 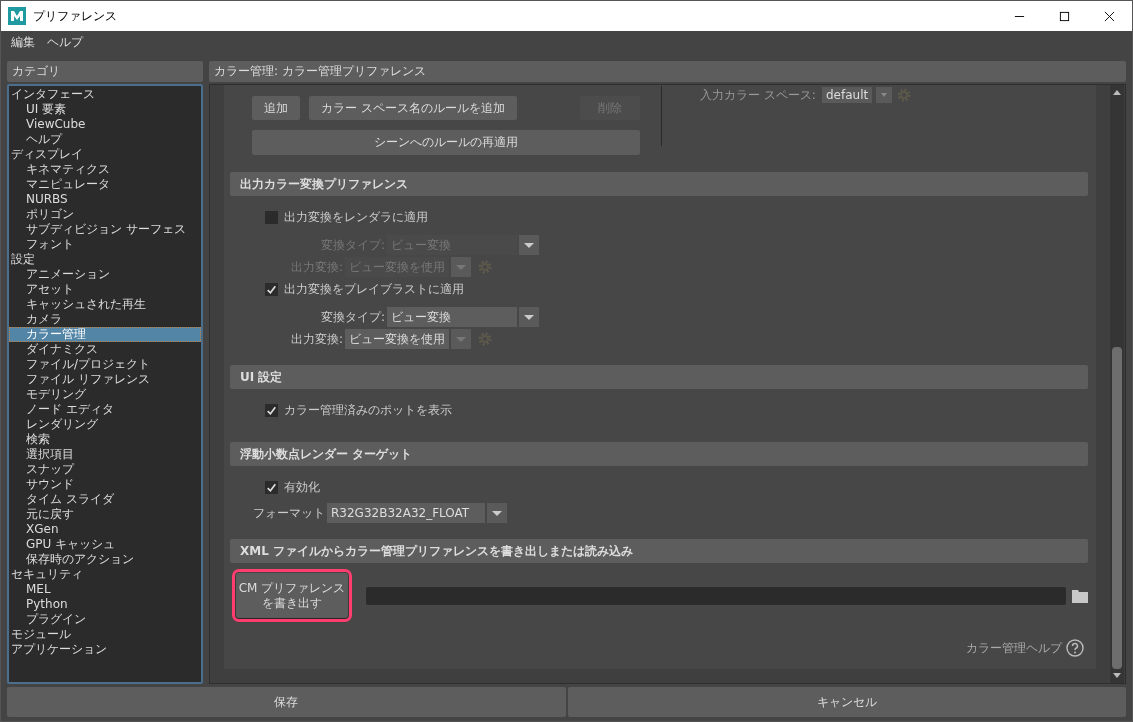 What do you see at coordinates (105, 244) in the screenshot?
I see `tree-item: フォント` at bounding box center [105, 244].